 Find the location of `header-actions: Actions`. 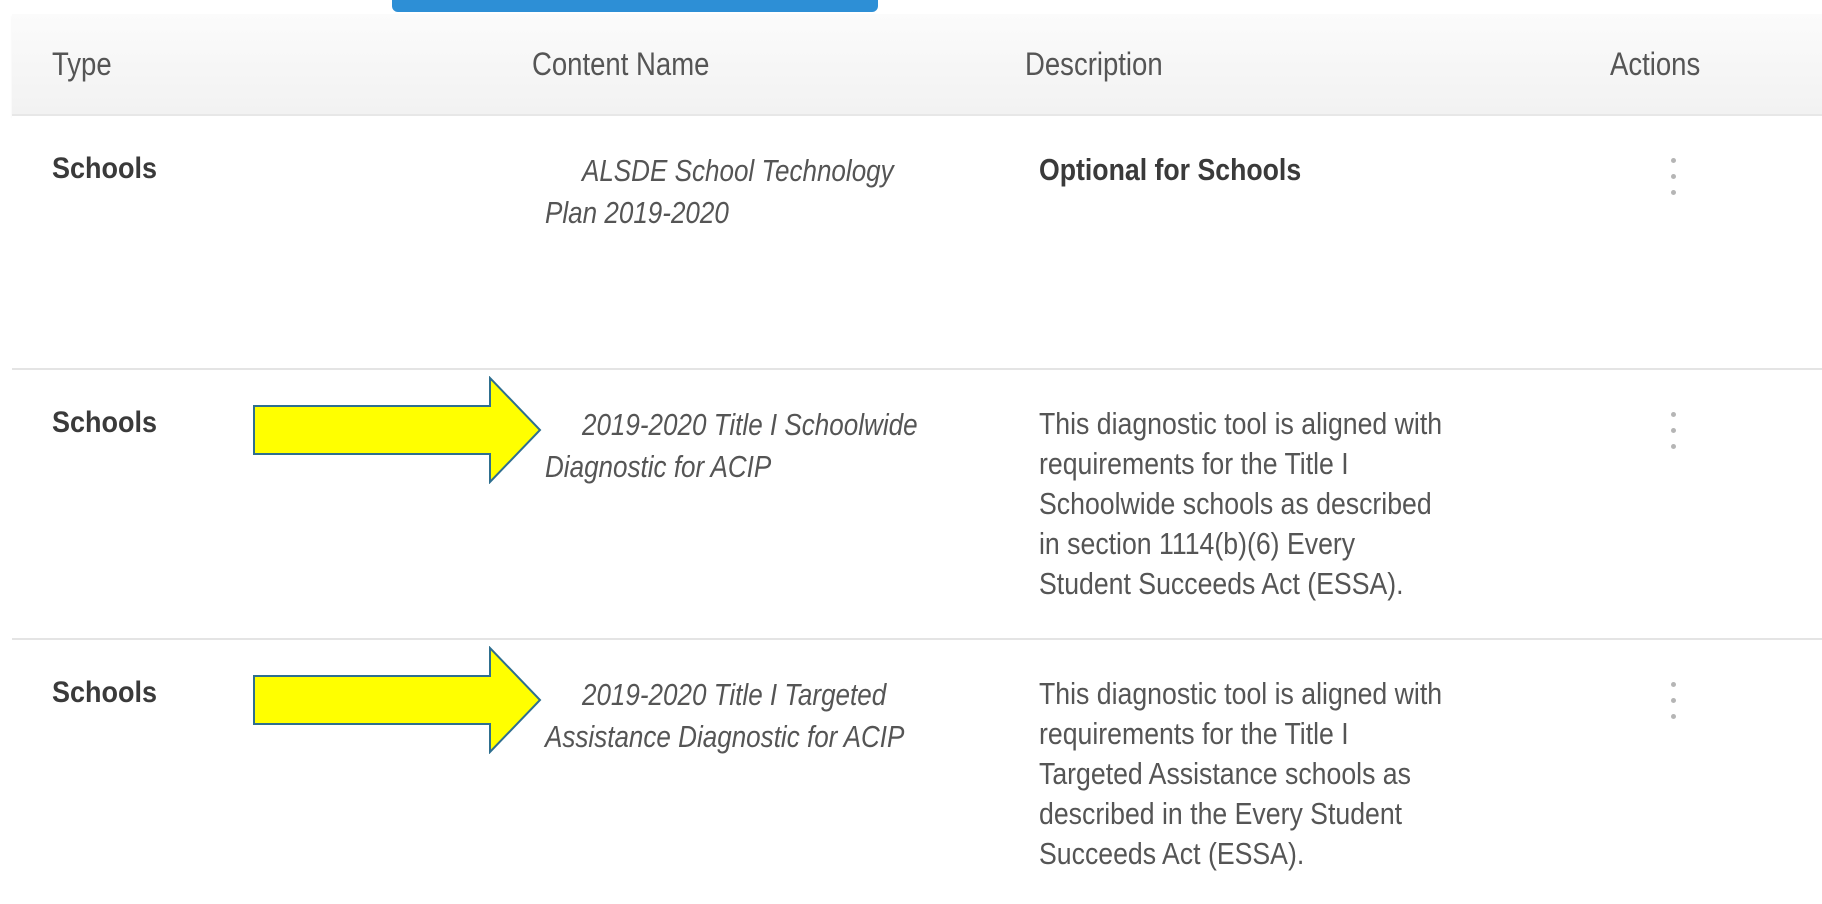

header-actions: Actions is located at coordinates (1655, 64).